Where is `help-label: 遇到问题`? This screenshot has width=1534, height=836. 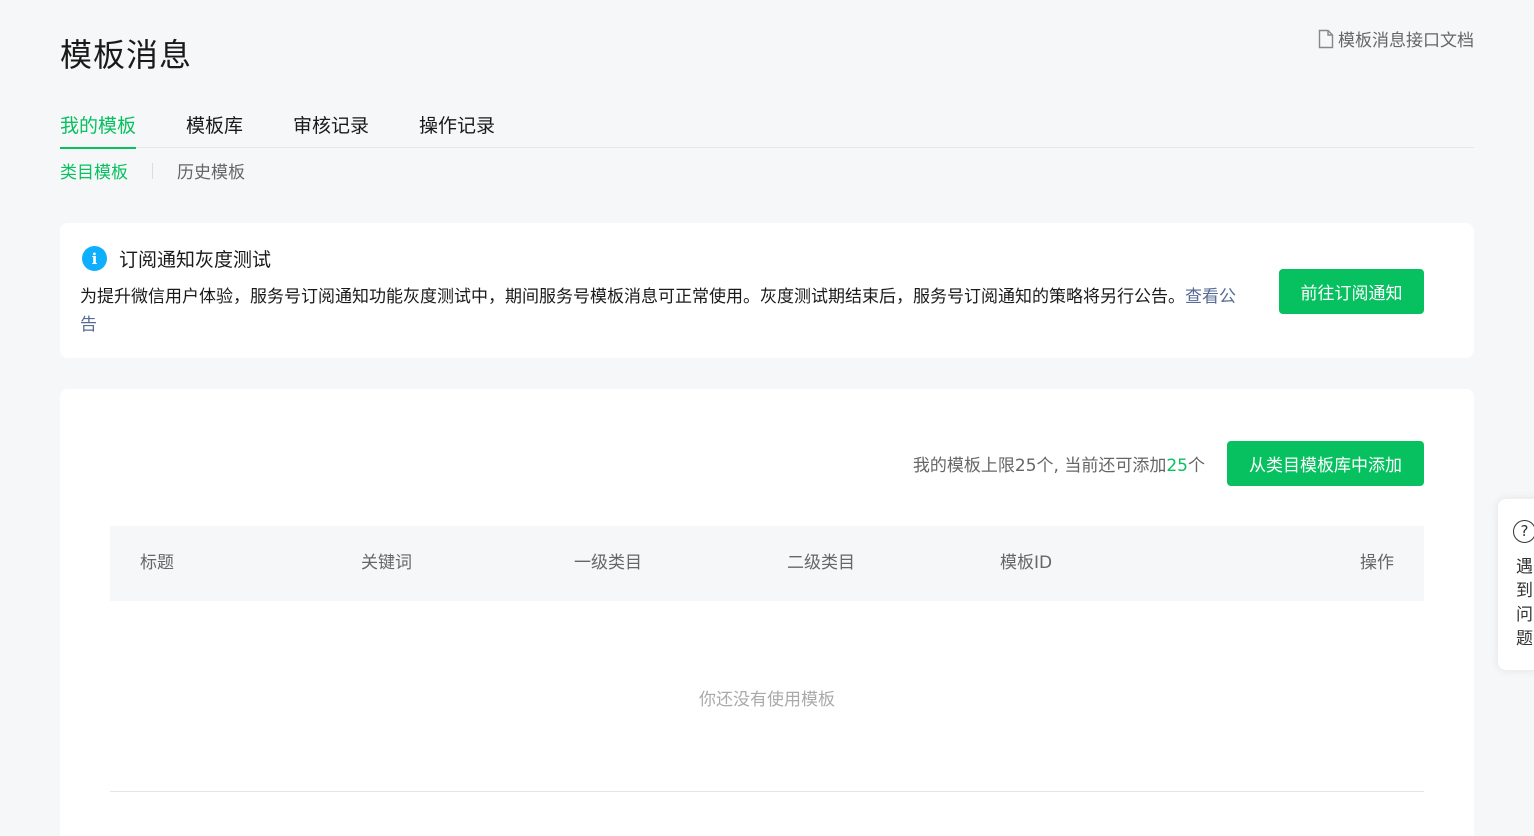 help-label: 遇到问题 is located at coordinates (1524, 603).